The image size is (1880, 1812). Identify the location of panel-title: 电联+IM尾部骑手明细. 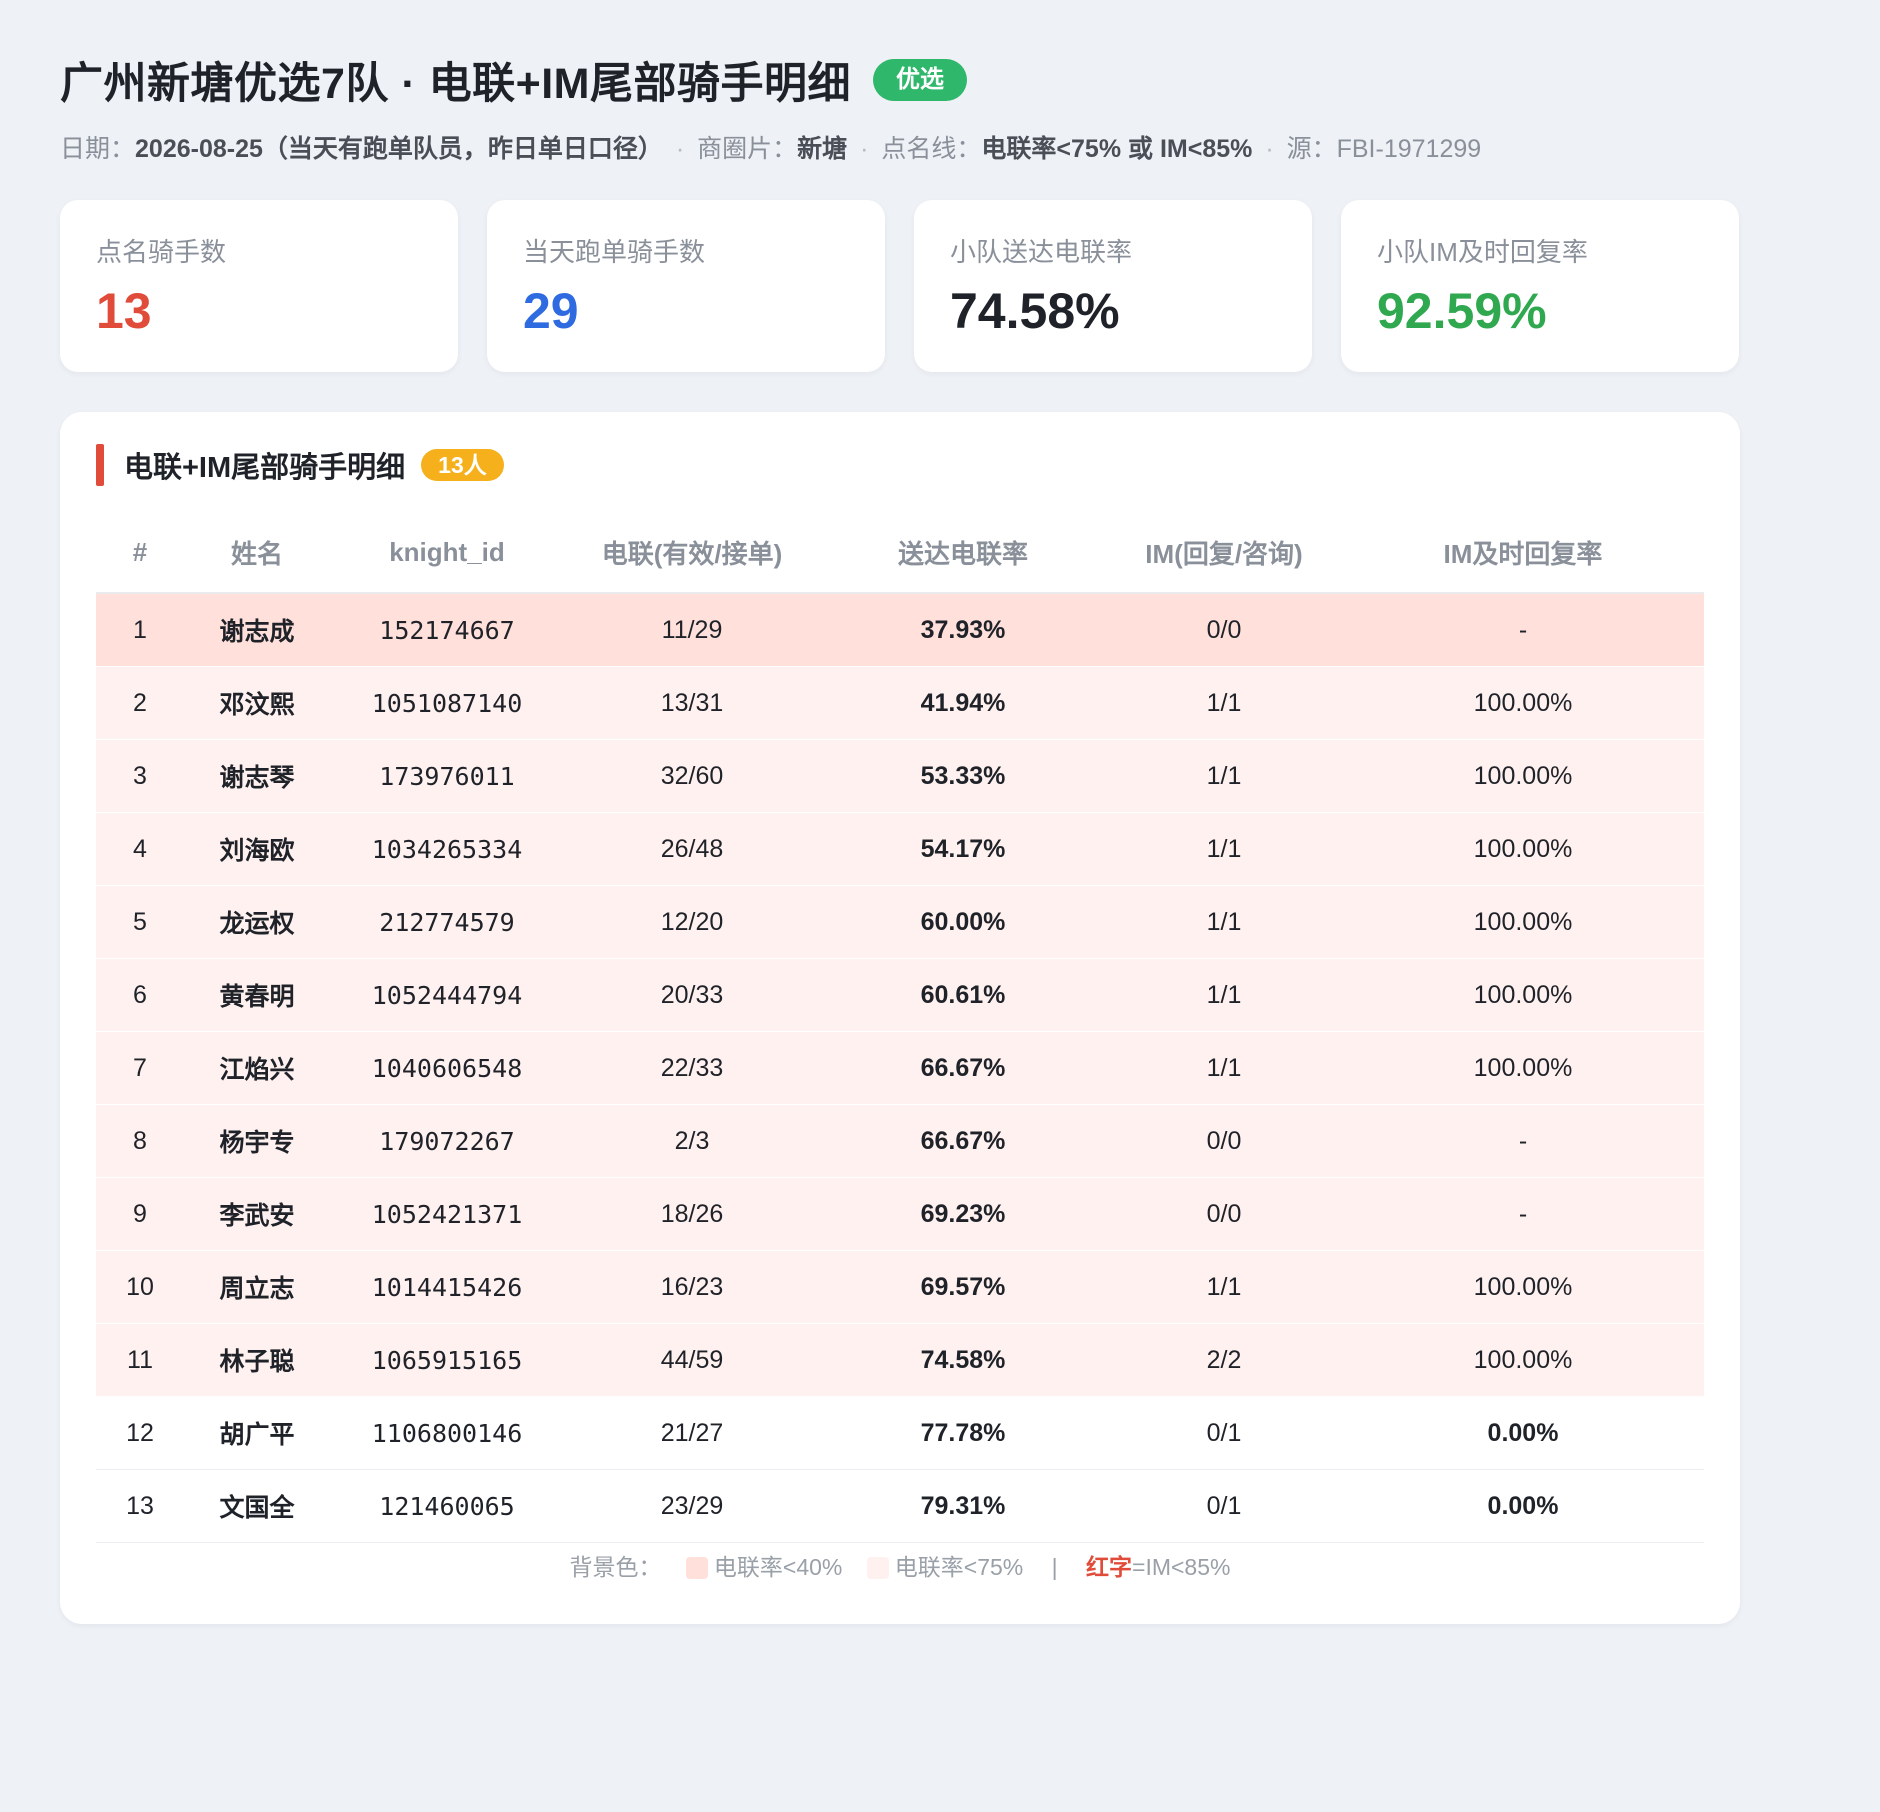
(265, 468).